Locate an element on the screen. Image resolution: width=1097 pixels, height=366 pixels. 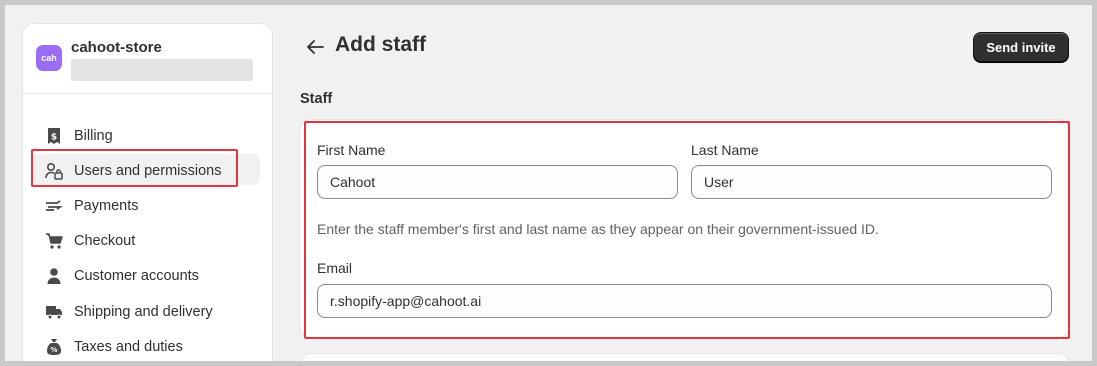
sidebar-item-users-and-permissions: Users and permissions is located at coordinates (147, 168).